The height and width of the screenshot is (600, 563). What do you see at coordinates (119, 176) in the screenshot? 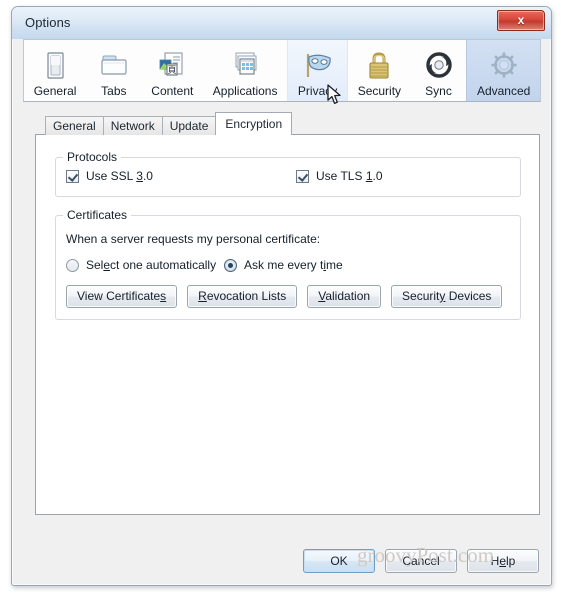
I see `checkbox-use-ssl-label: Use SSL 3.0` at bounding box center [119, 176].